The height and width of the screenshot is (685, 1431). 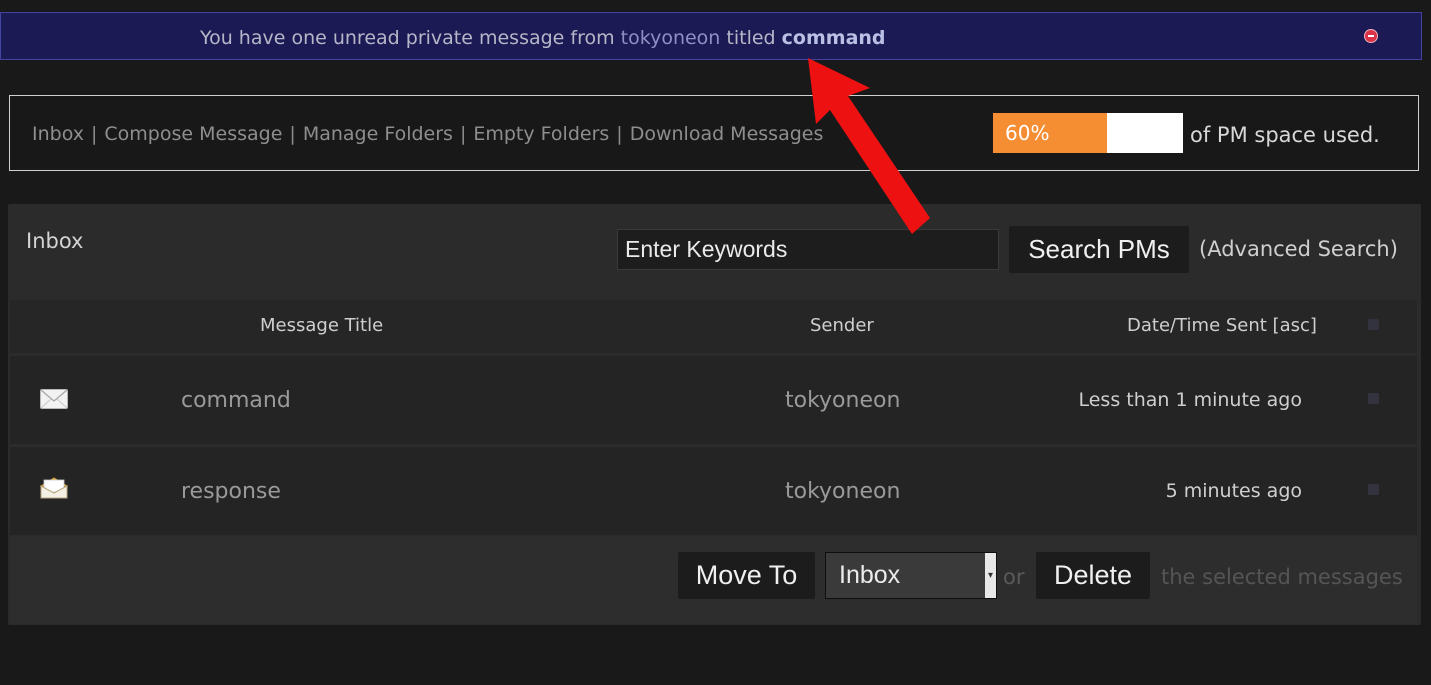 What do you see at coordinates (407, 38) in the screenshot?
I see `notice-prefix: You have one unread private message from` at bounding box center [407, 38].